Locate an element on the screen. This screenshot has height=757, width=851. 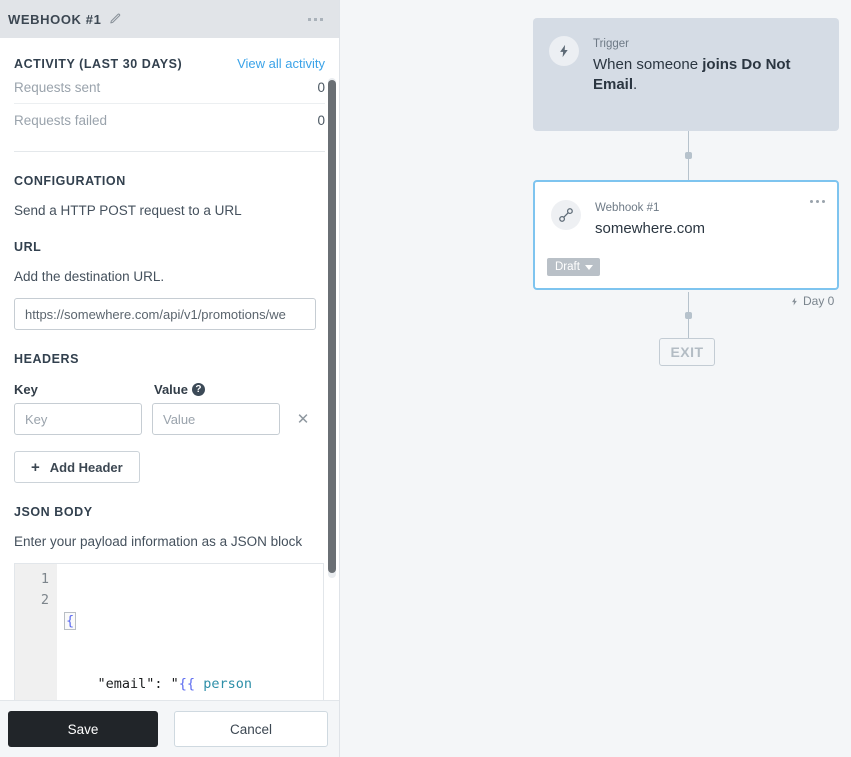
chevron-down-icon is located at coordinates (588, 267).